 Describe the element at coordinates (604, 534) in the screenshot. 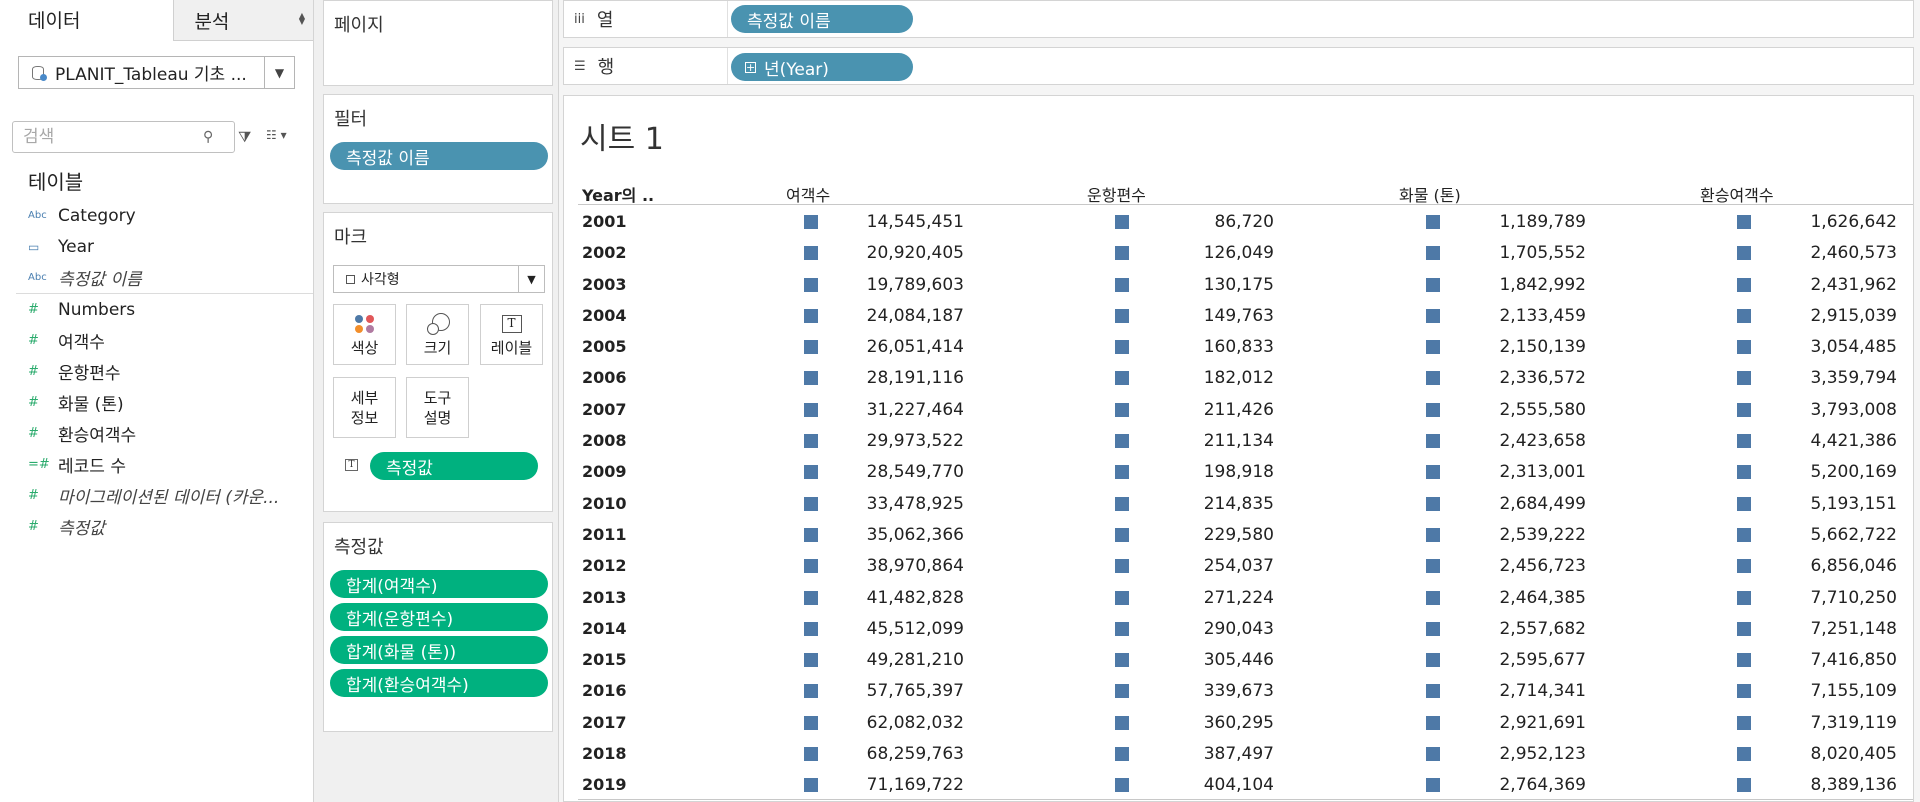

I see `year-cell: 2011` at that location.